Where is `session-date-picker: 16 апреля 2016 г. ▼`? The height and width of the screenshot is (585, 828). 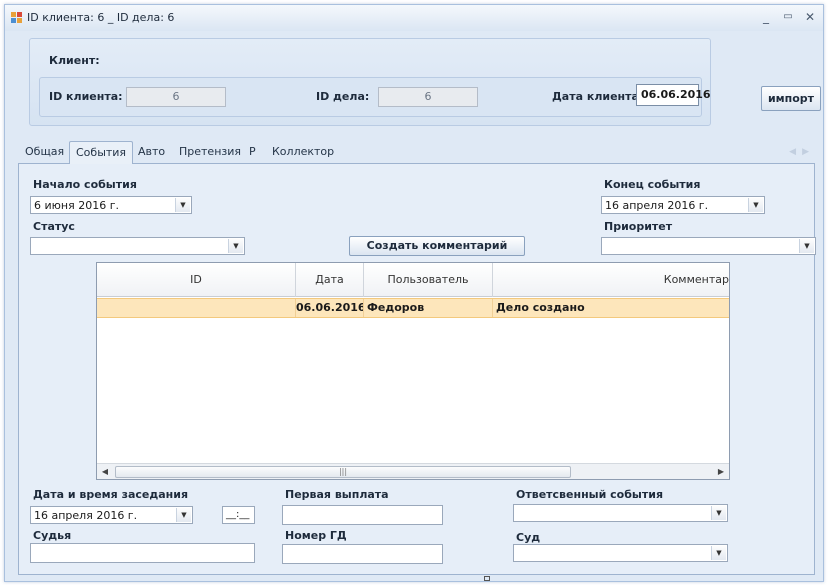 session-date-picker: 16 апреля 2016 г. ▼ is located at coordinates (111, 515).